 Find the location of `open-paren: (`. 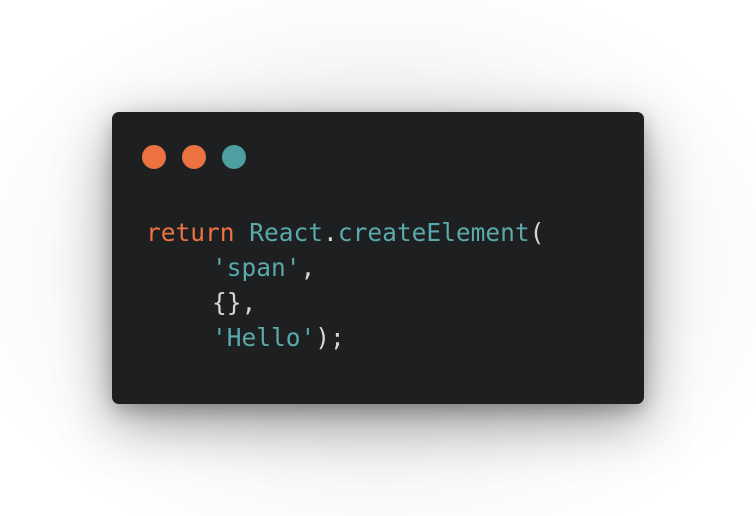

open-paren: ( is located at coordinates (537, 232).